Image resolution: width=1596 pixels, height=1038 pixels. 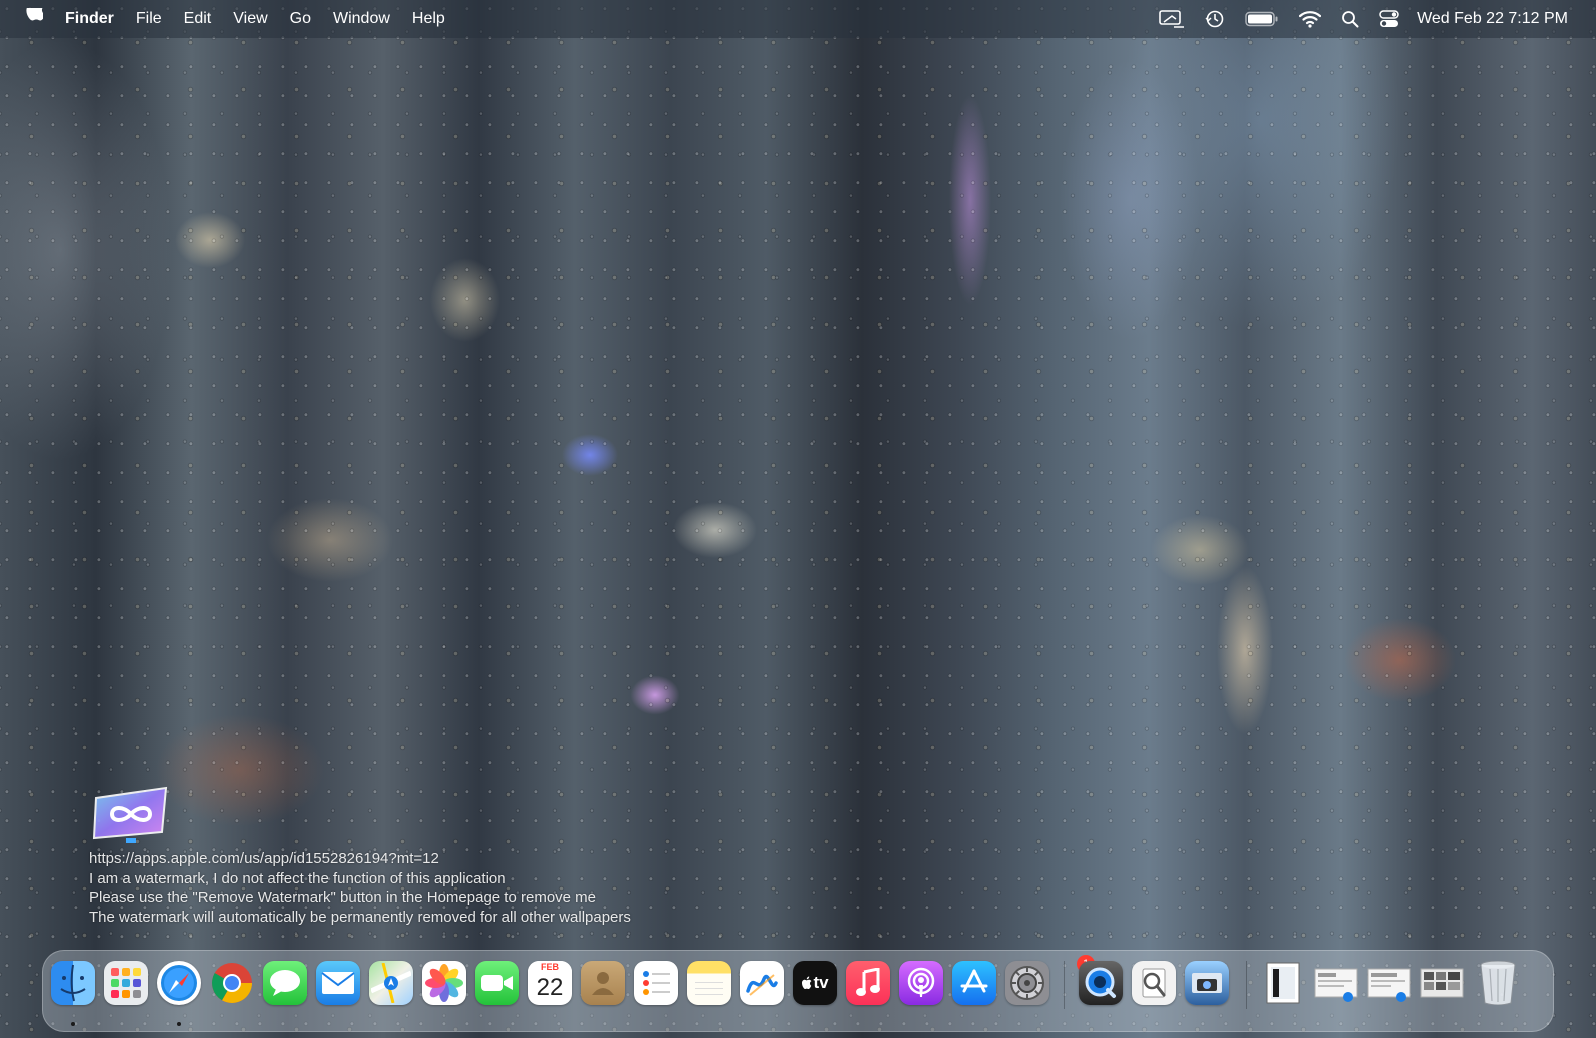 I want to click on dock-trash-icon, so click(x=1498, y=983).